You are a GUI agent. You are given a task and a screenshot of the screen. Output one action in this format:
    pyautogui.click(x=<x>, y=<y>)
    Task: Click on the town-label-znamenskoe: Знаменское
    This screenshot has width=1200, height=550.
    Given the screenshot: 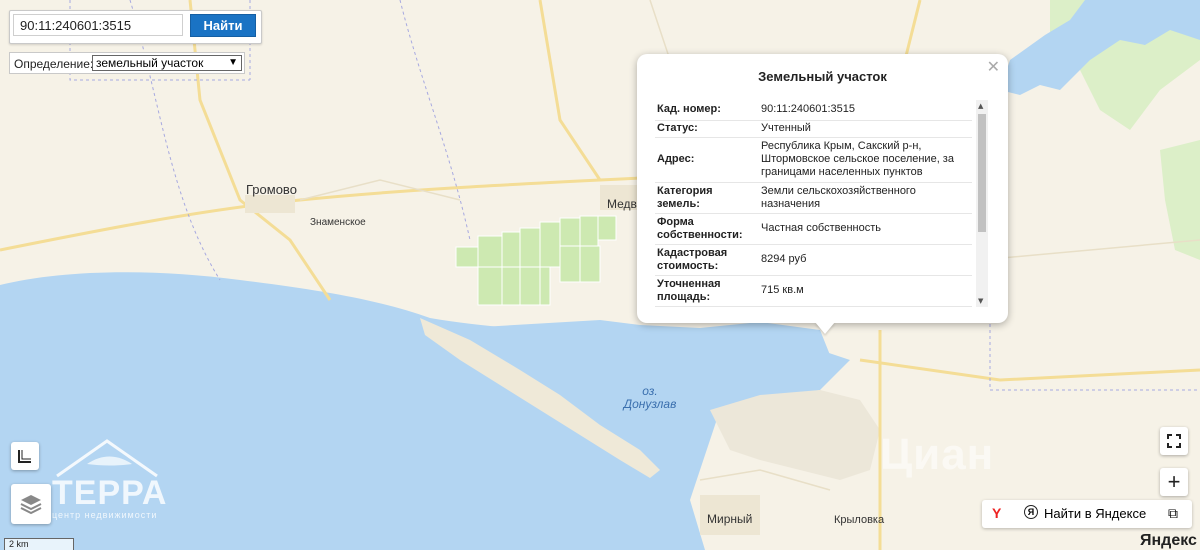 What is the action you would take?
    pyautogui.click(x=338, y=222)
    